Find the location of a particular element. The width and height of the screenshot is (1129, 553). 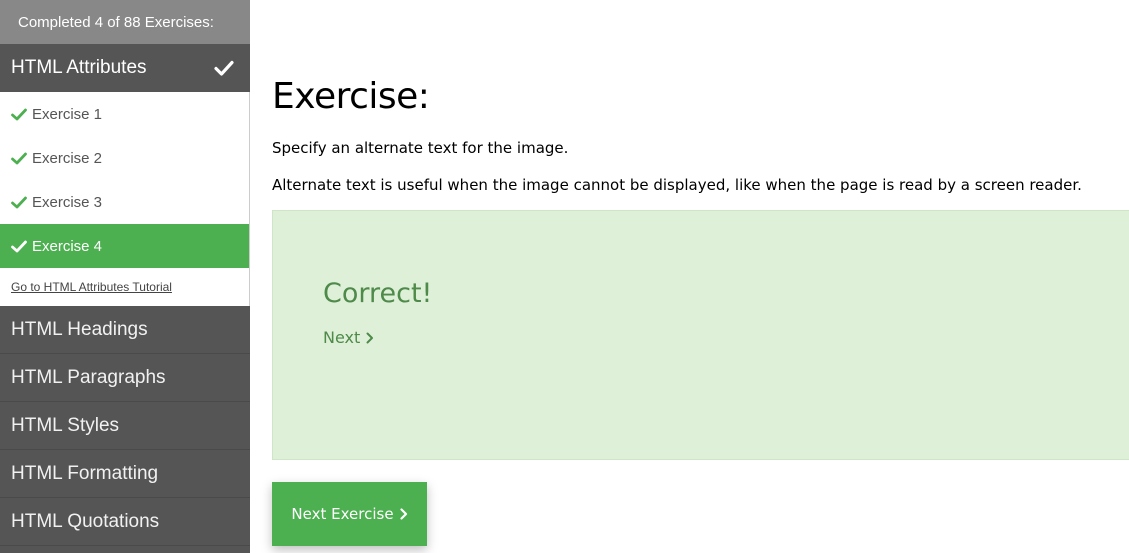

exercise-item-1: Exercise 1 is located at coordinates (124, 114).